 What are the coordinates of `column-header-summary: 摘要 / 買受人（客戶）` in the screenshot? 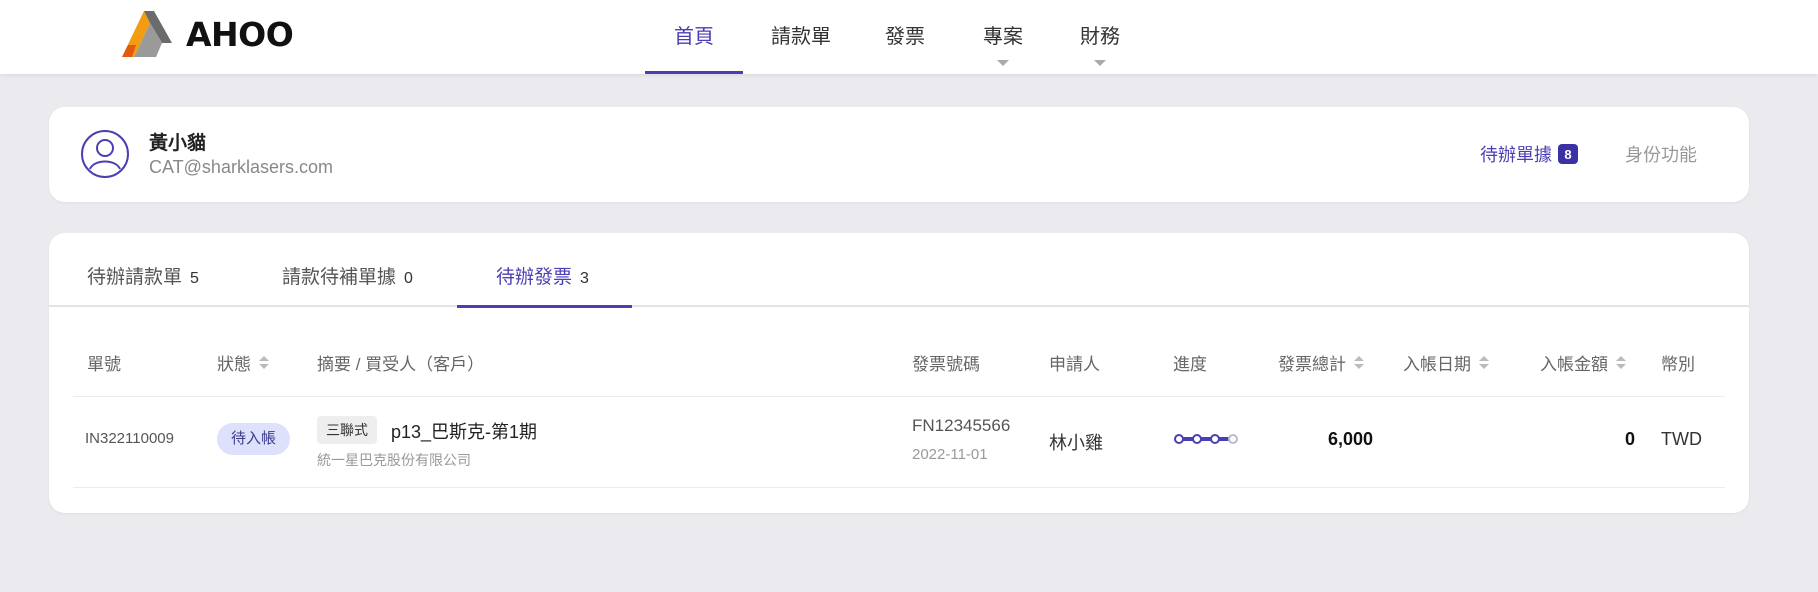 It's located at (400, 362).